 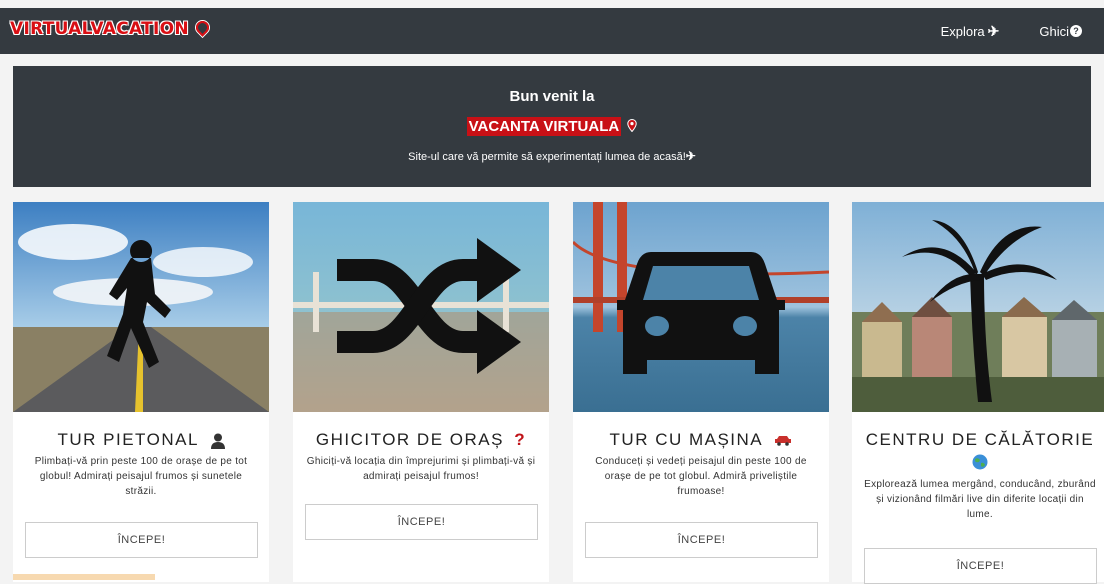 I want to click on hero-brand-text: VACANTA VIRTUALA, so click(x=544, y=126).